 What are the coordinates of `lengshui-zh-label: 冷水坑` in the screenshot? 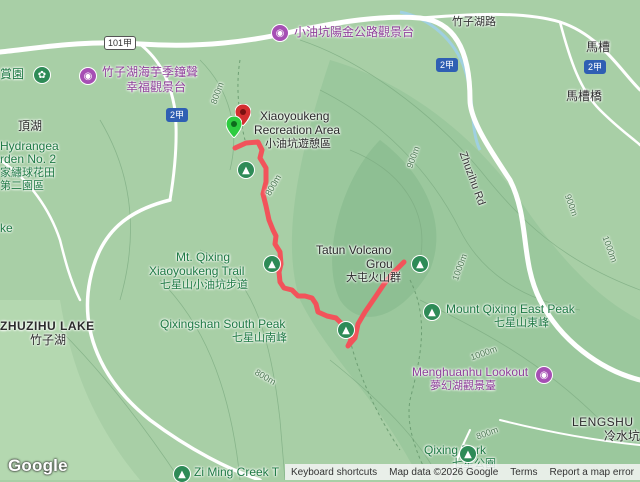 It's located at (622, 436).